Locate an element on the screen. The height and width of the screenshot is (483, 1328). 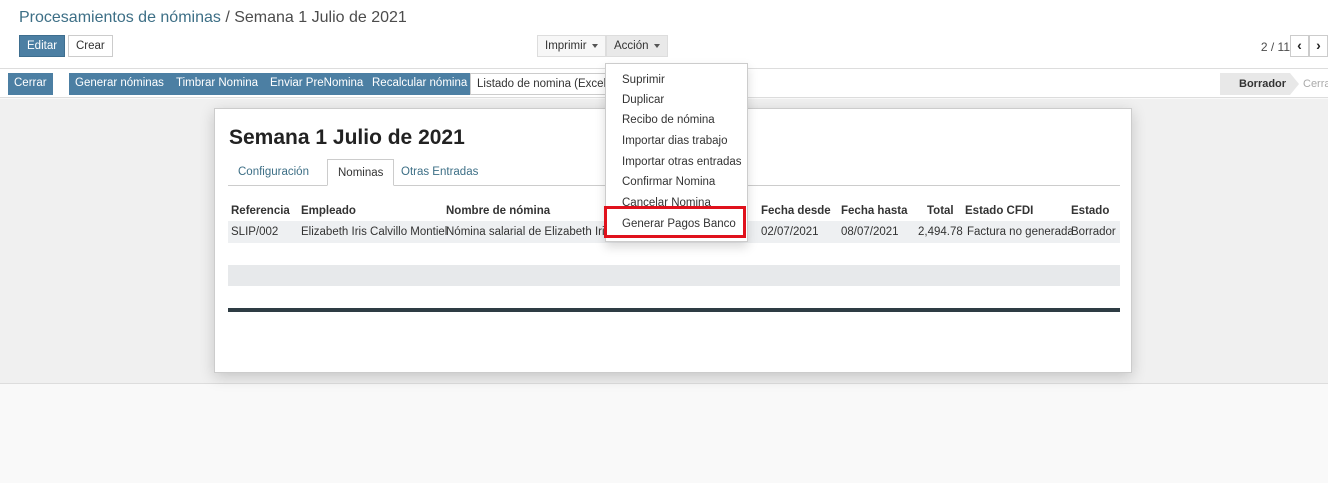
column-header-estado: Estado is located at coordinates (1090, 211).